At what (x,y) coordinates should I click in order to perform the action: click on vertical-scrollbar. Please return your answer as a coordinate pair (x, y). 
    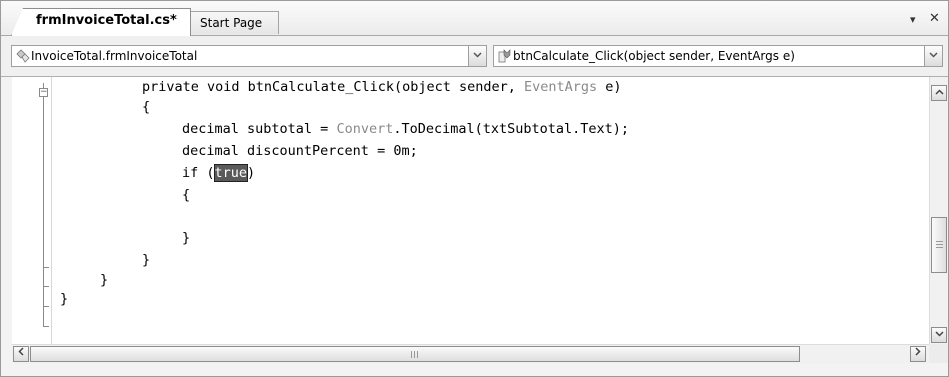
    Looking at the image, I should click on (938, 210).